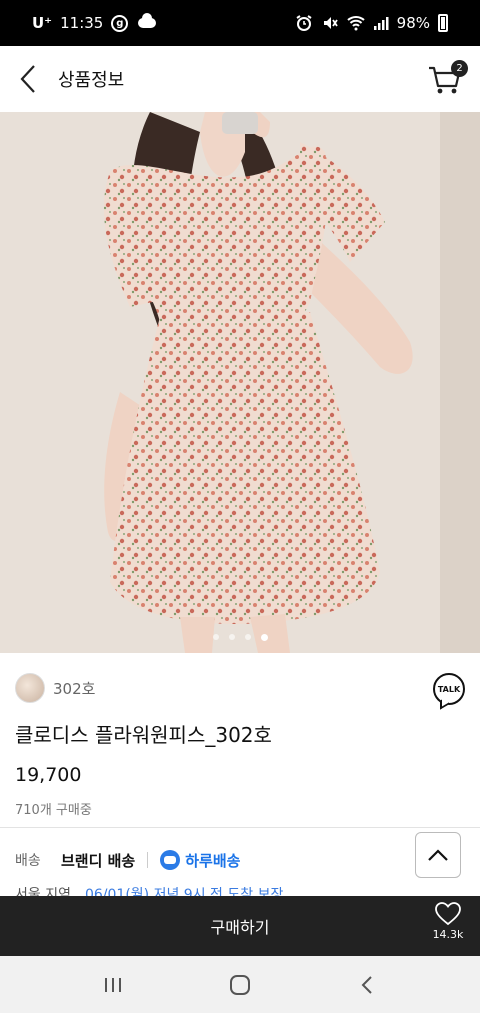  Describe the element at coordinates (448, 80) in the screenshot. I see `cart-button: 2` at that location.